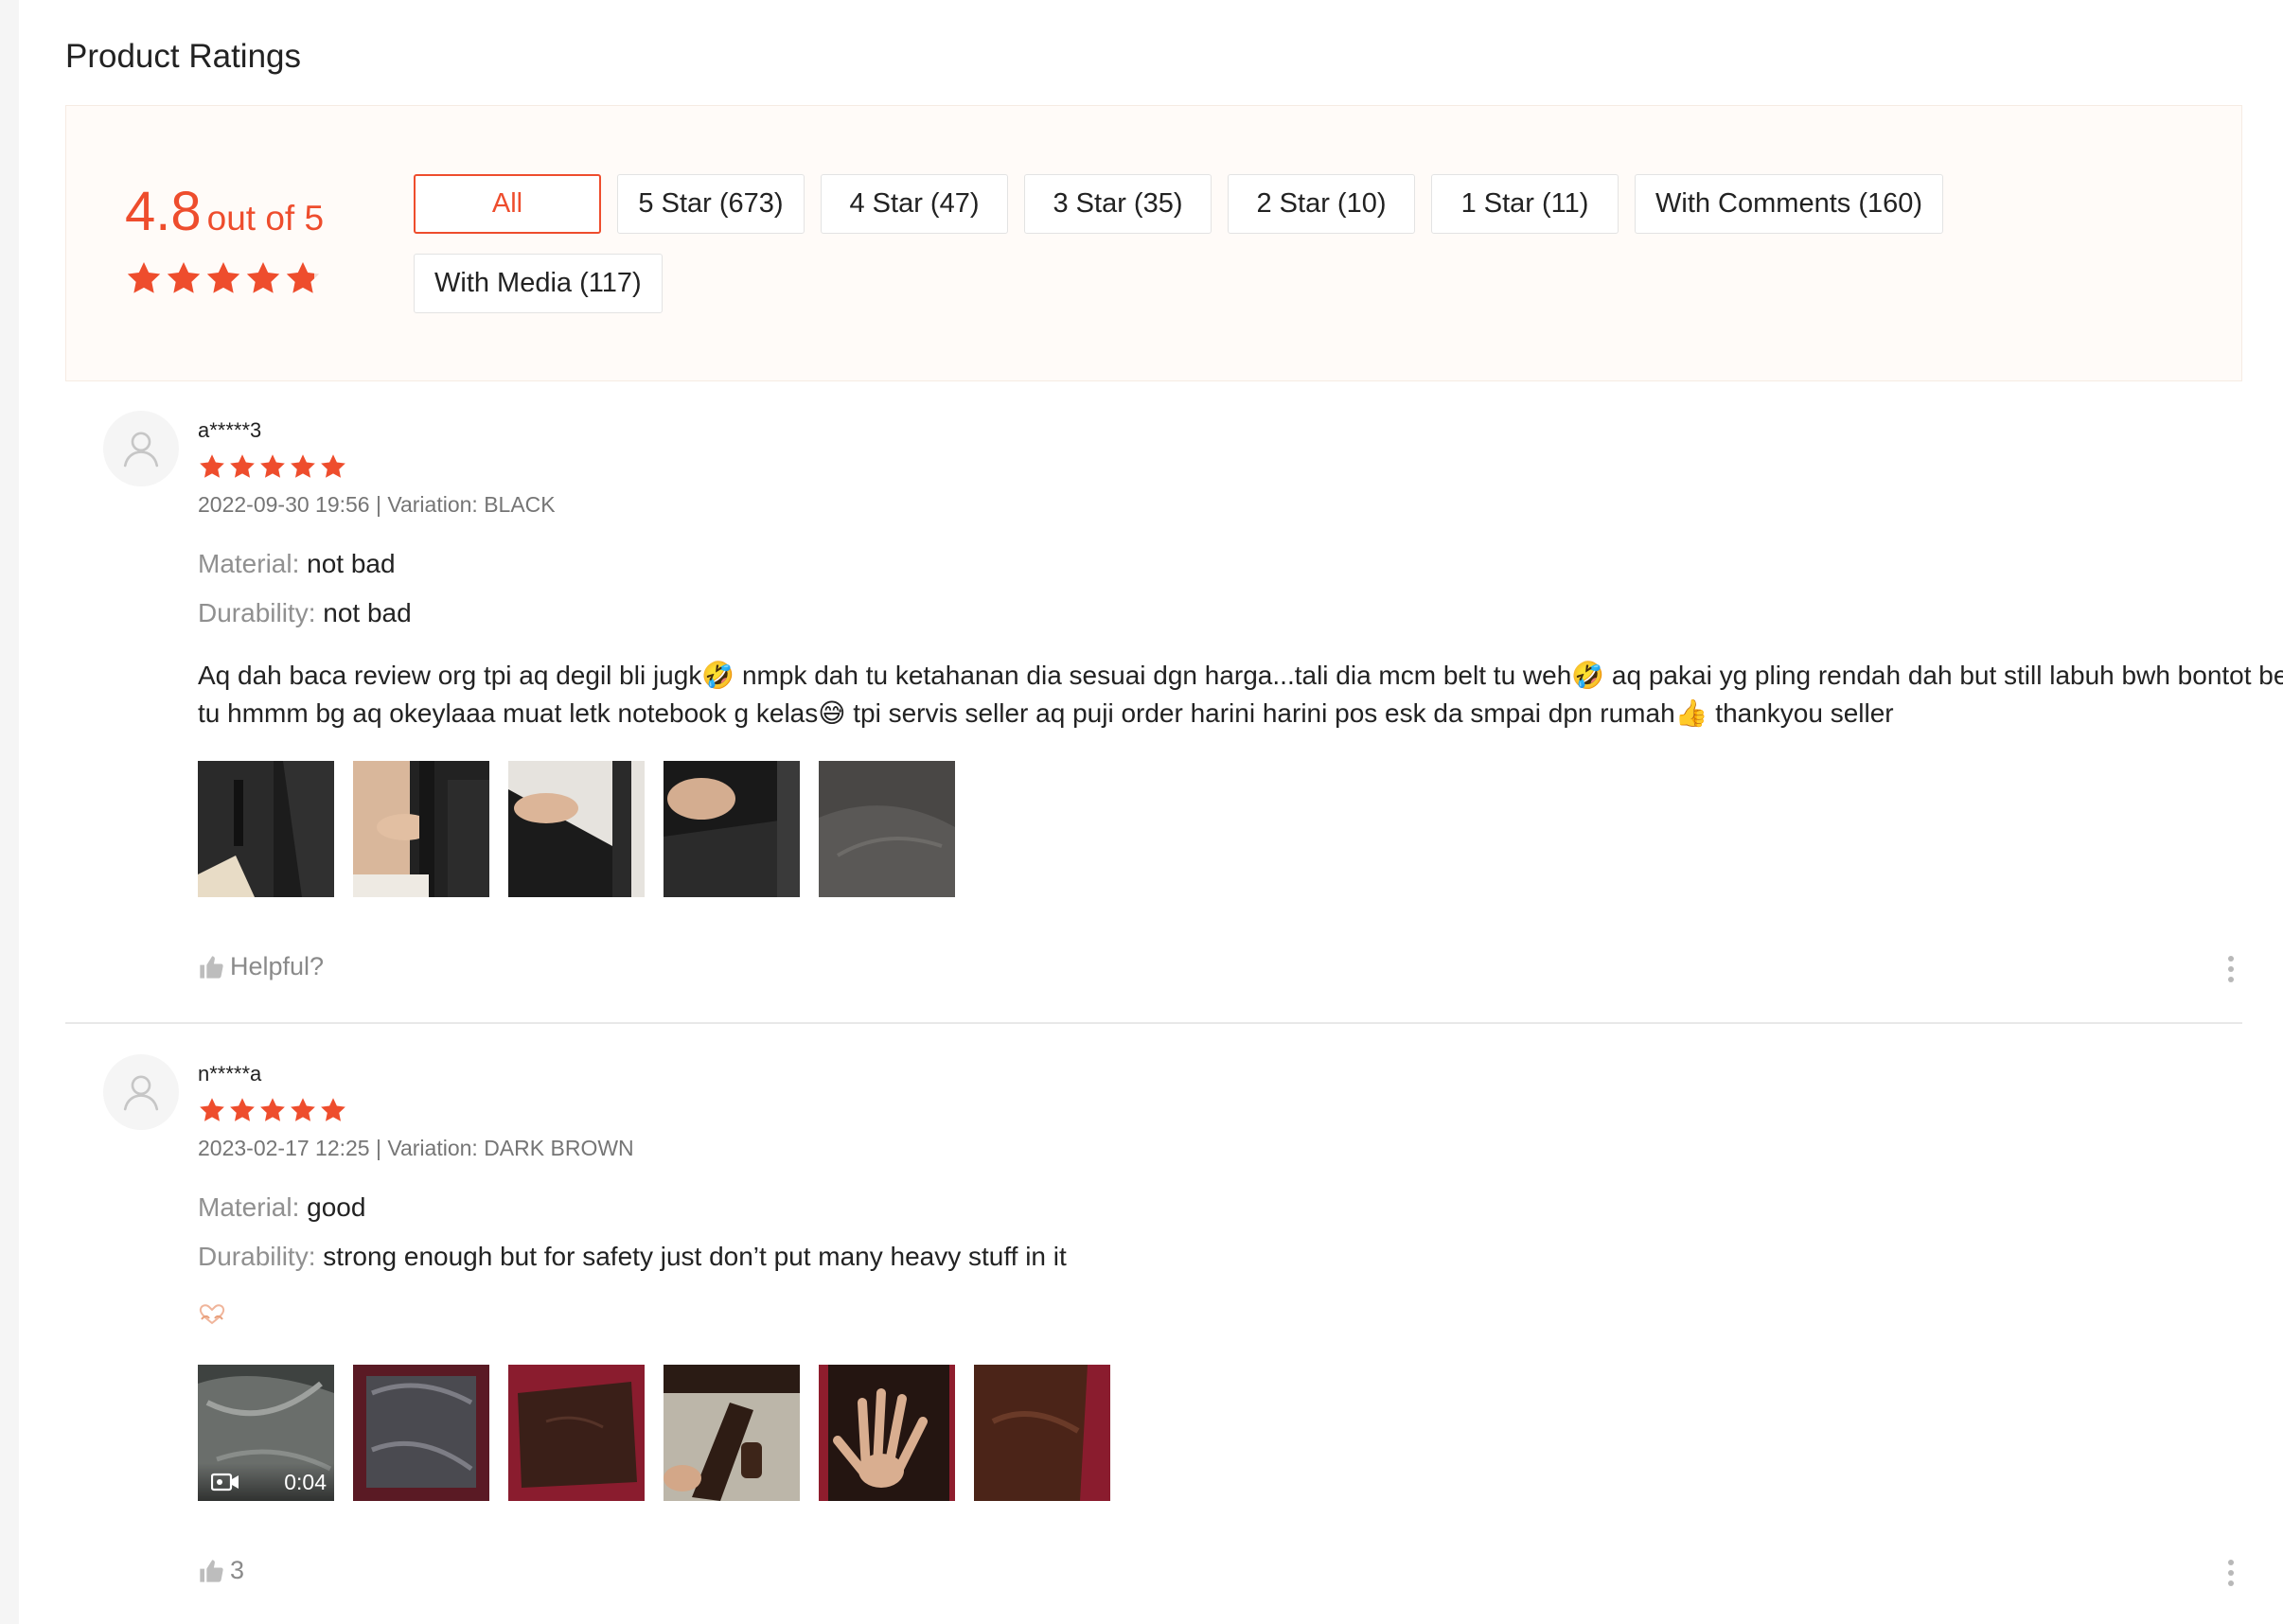  I want to click on helpful-button: Helpful?, so click(261, 967).